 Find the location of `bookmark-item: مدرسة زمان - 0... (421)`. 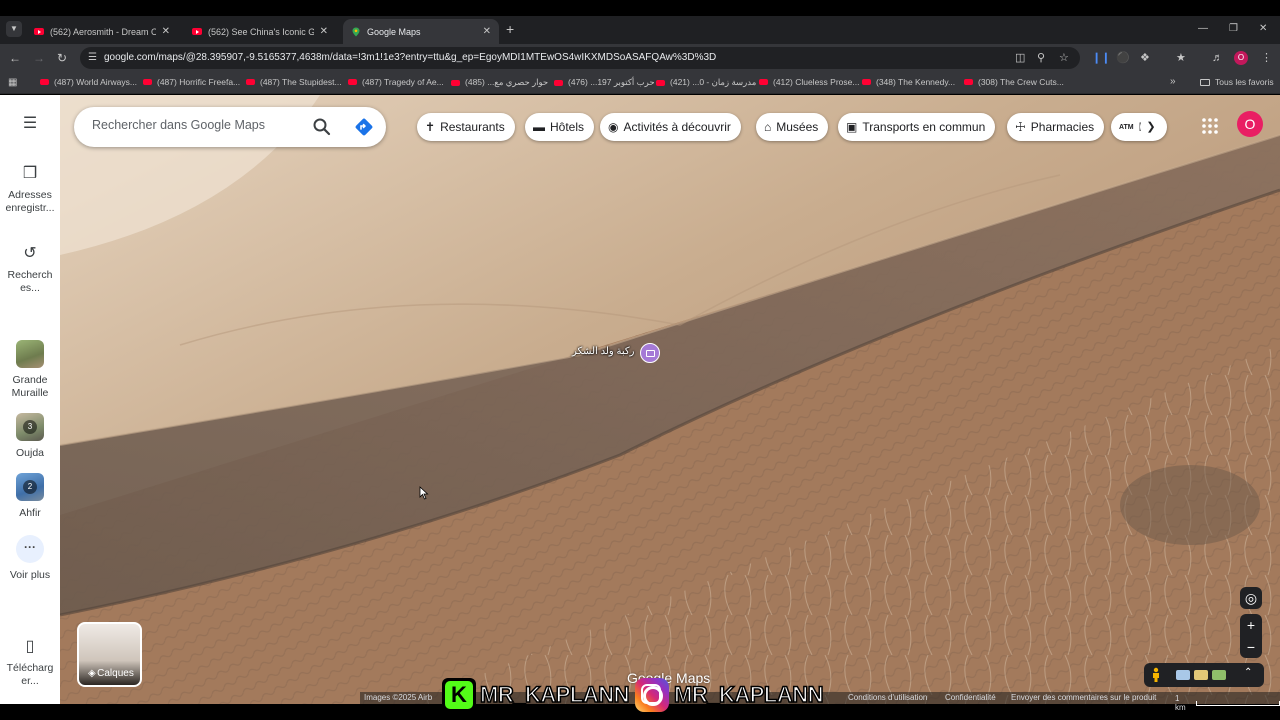

bookmark-item: مدرسة زمان - 0... (421) is located at coordinates (706, 82).